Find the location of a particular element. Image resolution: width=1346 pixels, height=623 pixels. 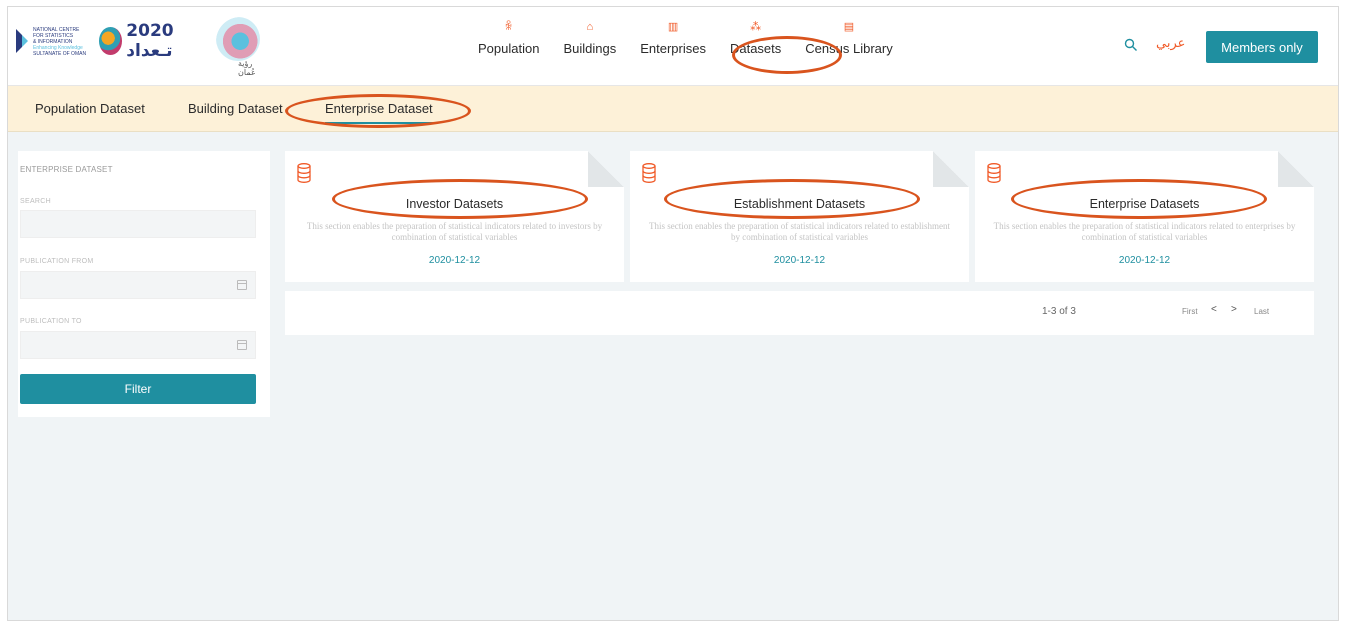

nav-item-enterprises: ▥ Enterprises is located at coordinates (673, 44).